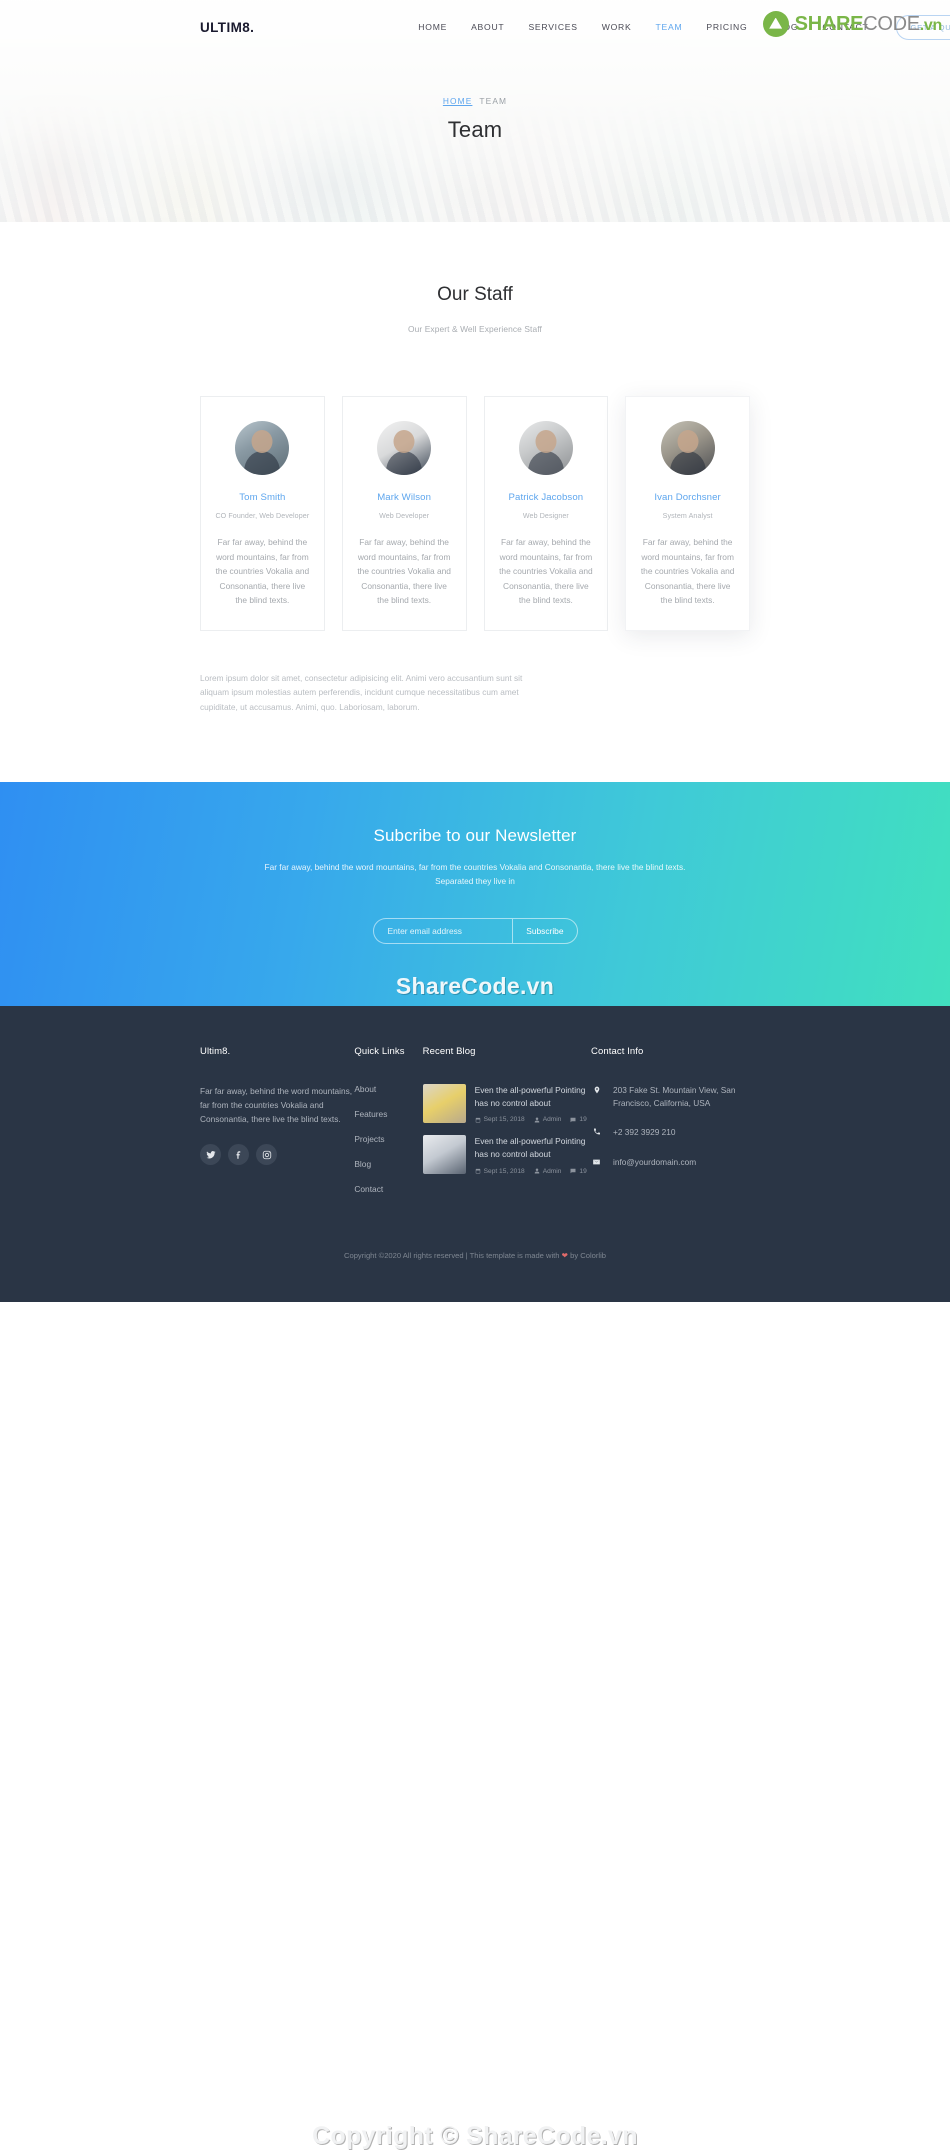 This screenshot has height=2151, width=950. What do you see at coordinates (573, 1171) in the screenshot?
I see `comment-icon` at bounding box center [573, 1171].